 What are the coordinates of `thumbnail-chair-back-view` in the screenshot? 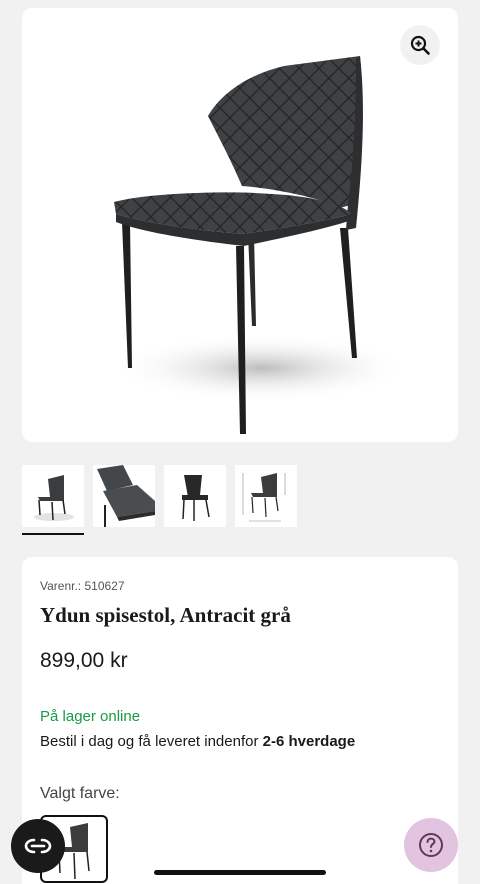 It's located at (195, 496).